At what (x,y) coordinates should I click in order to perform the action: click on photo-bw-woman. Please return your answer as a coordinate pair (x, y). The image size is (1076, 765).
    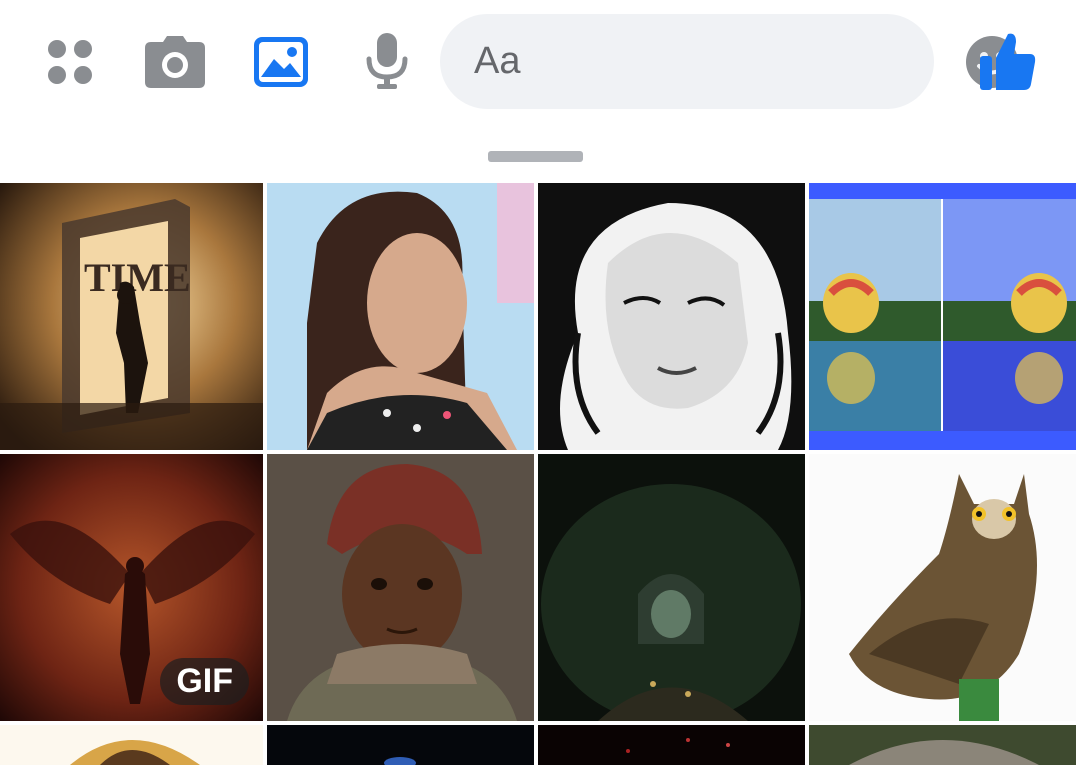
    Looking at the image, I should click on (671, 316).